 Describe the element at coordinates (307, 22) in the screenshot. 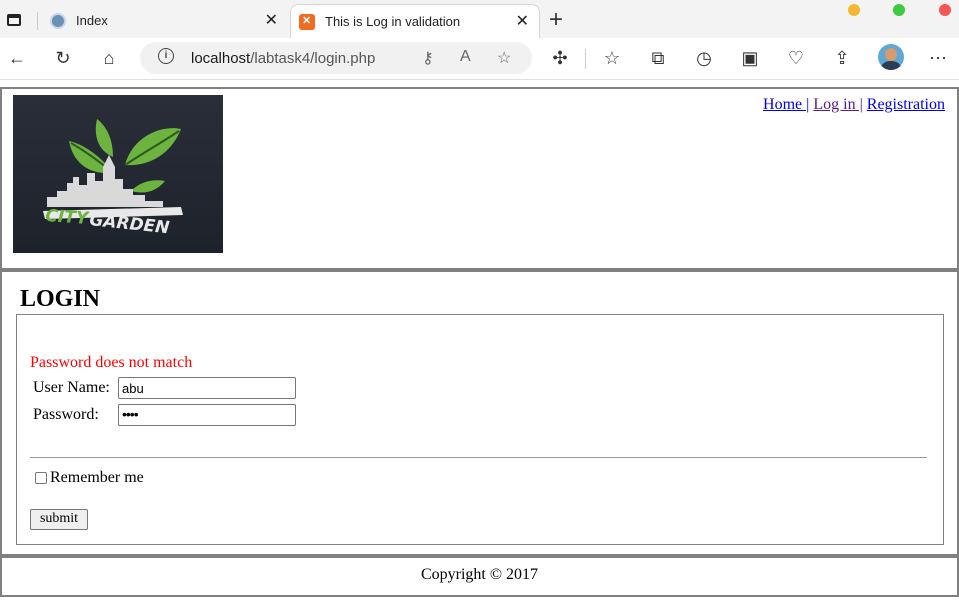

I see `xampp-favicon-icon` at that location.